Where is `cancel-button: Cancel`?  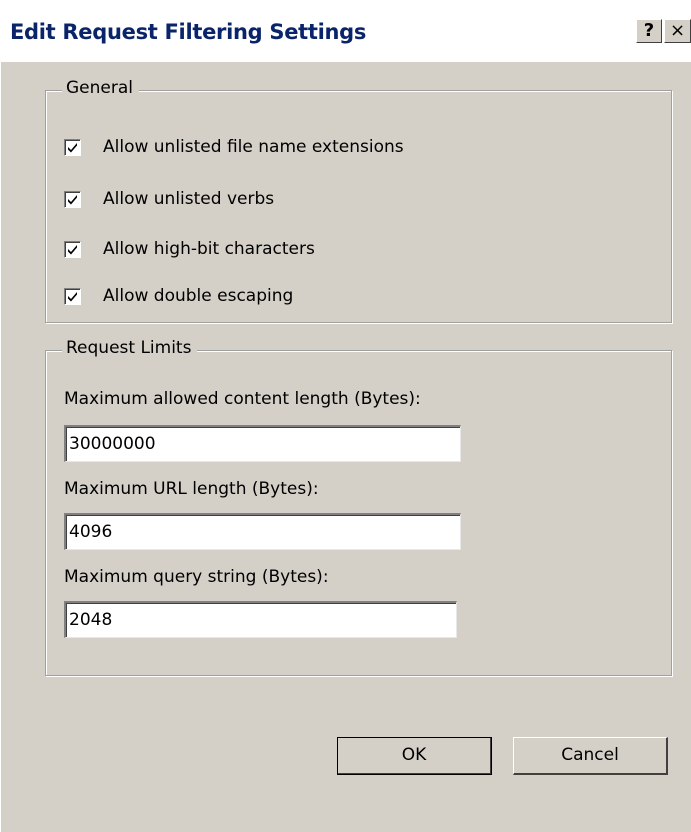
cancel-button: Cancel is located at coordinates (590, 756).